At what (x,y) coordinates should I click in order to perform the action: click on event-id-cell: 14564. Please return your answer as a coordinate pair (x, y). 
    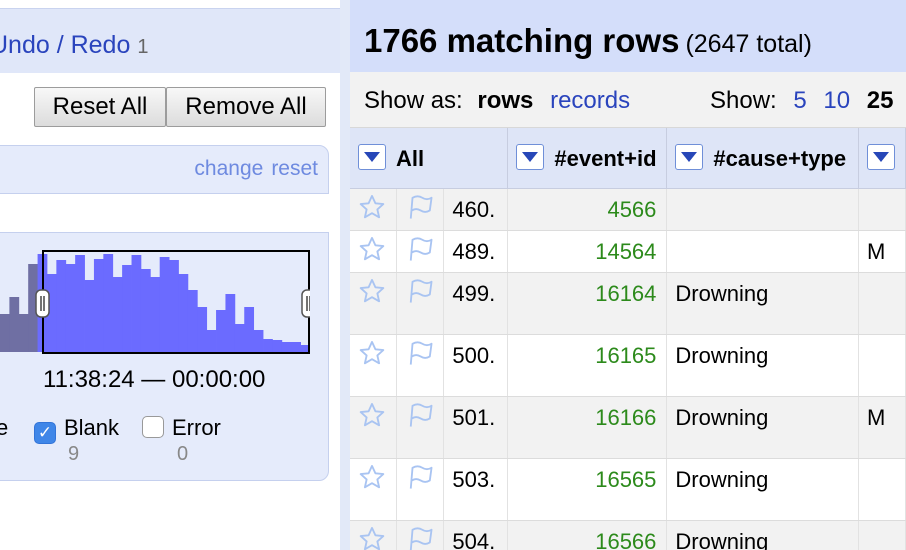
    Looking at the image, I should click on (587, 251).